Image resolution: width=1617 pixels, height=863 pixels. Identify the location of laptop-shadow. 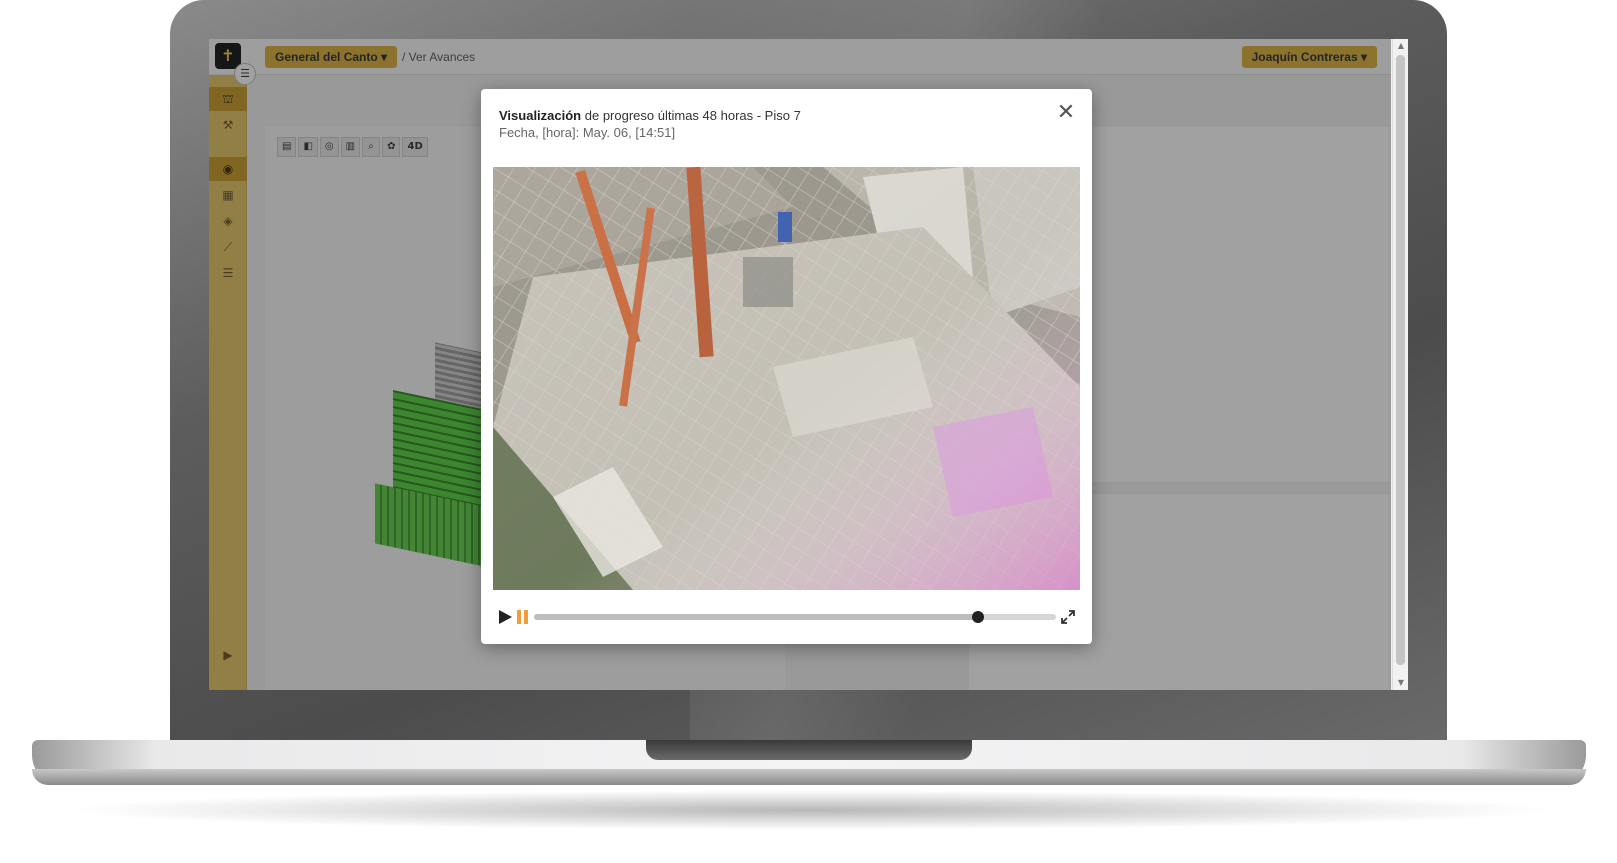
(810, 810).